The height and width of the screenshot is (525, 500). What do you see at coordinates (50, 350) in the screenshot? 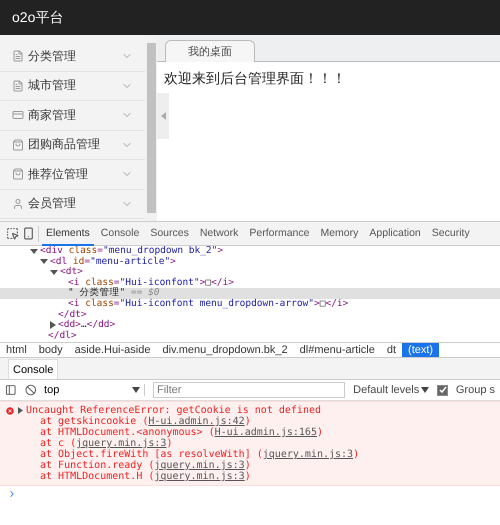
I see `breadcrumb: body` at bounding box center [50, 350].